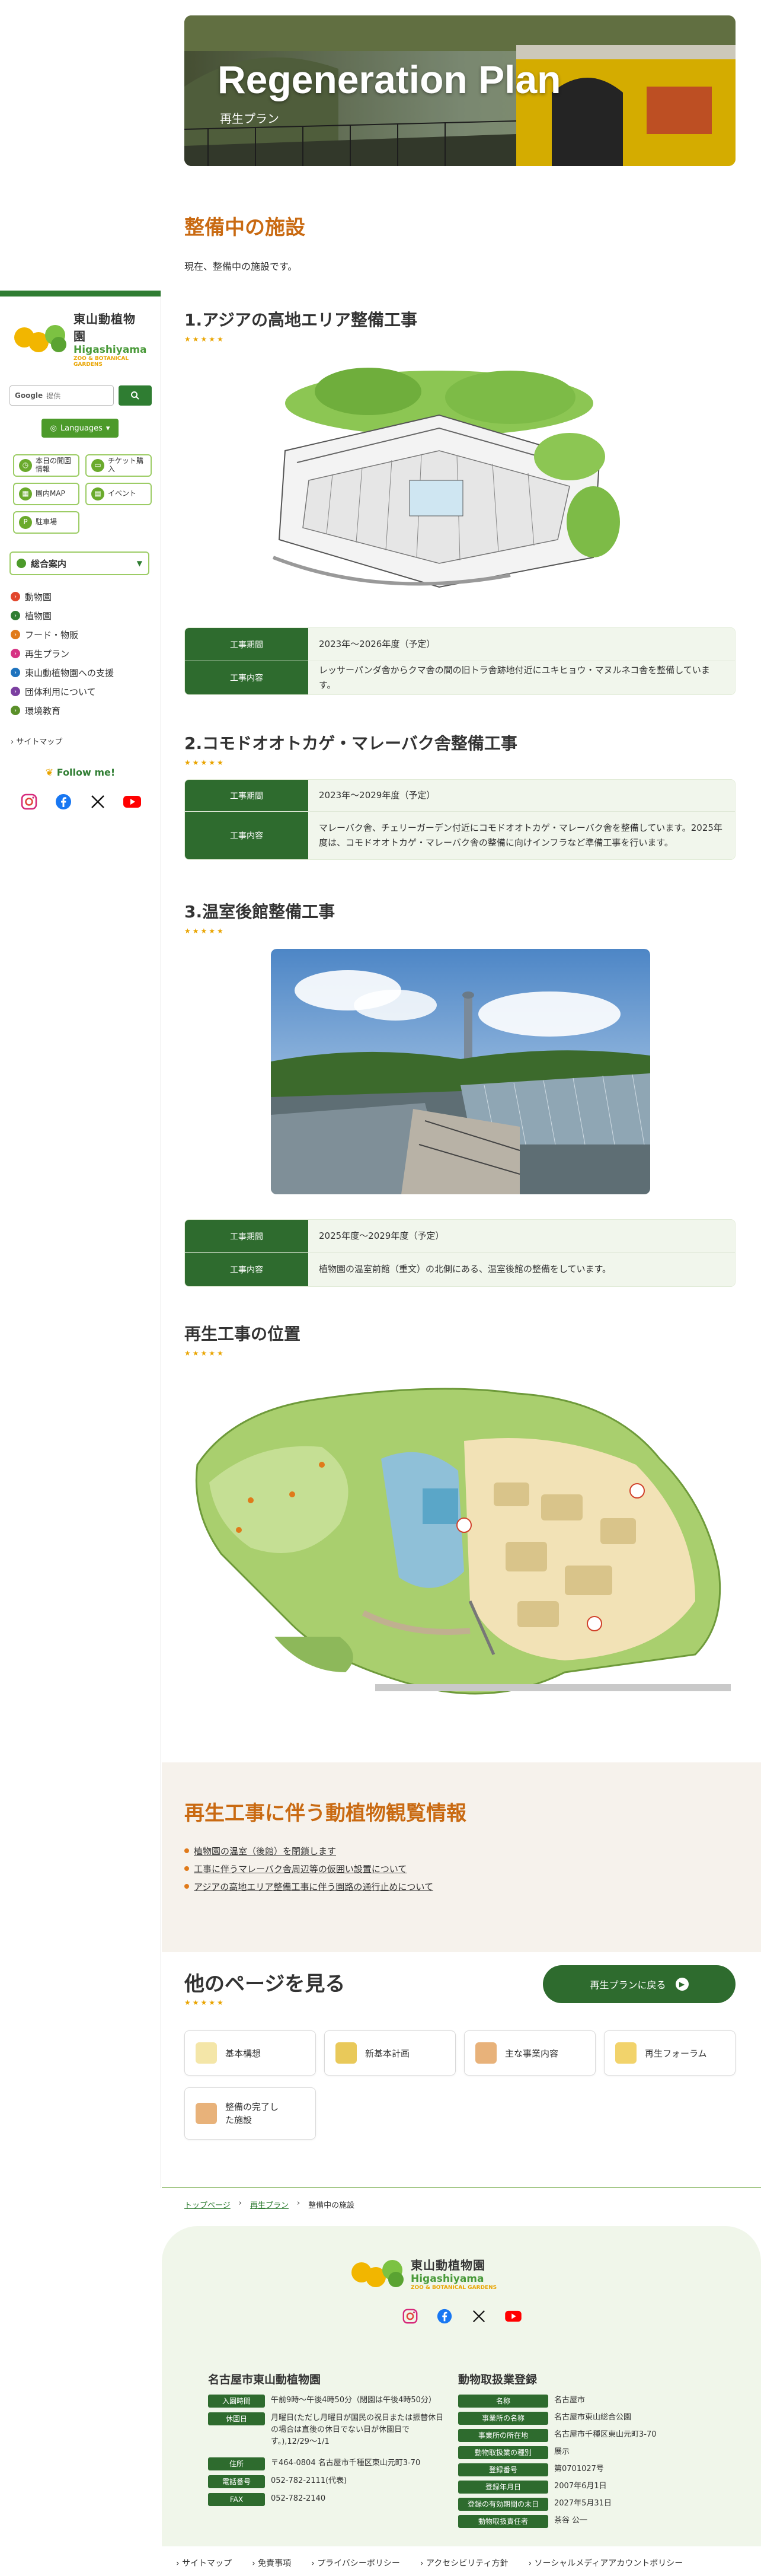  What do you see at coordinates (640, 1984) in the screenshot?
I see `back-to-plan-button: 再生プランに戻る ▶` at bounding box center [640, 1984].